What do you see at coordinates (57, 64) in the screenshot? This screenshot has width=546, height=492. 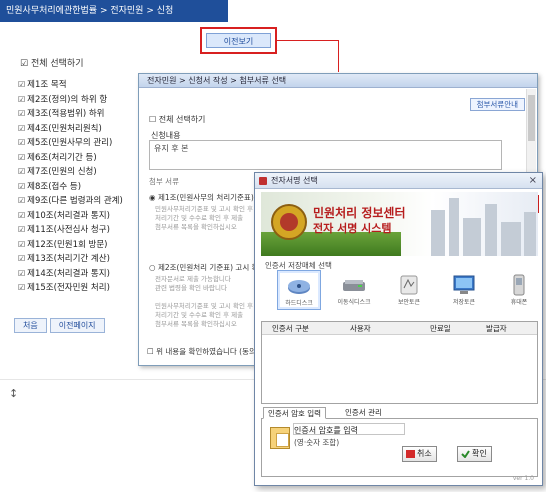 I see `select-all-label: 전체 선택하기` at bounding box center [57, 64].